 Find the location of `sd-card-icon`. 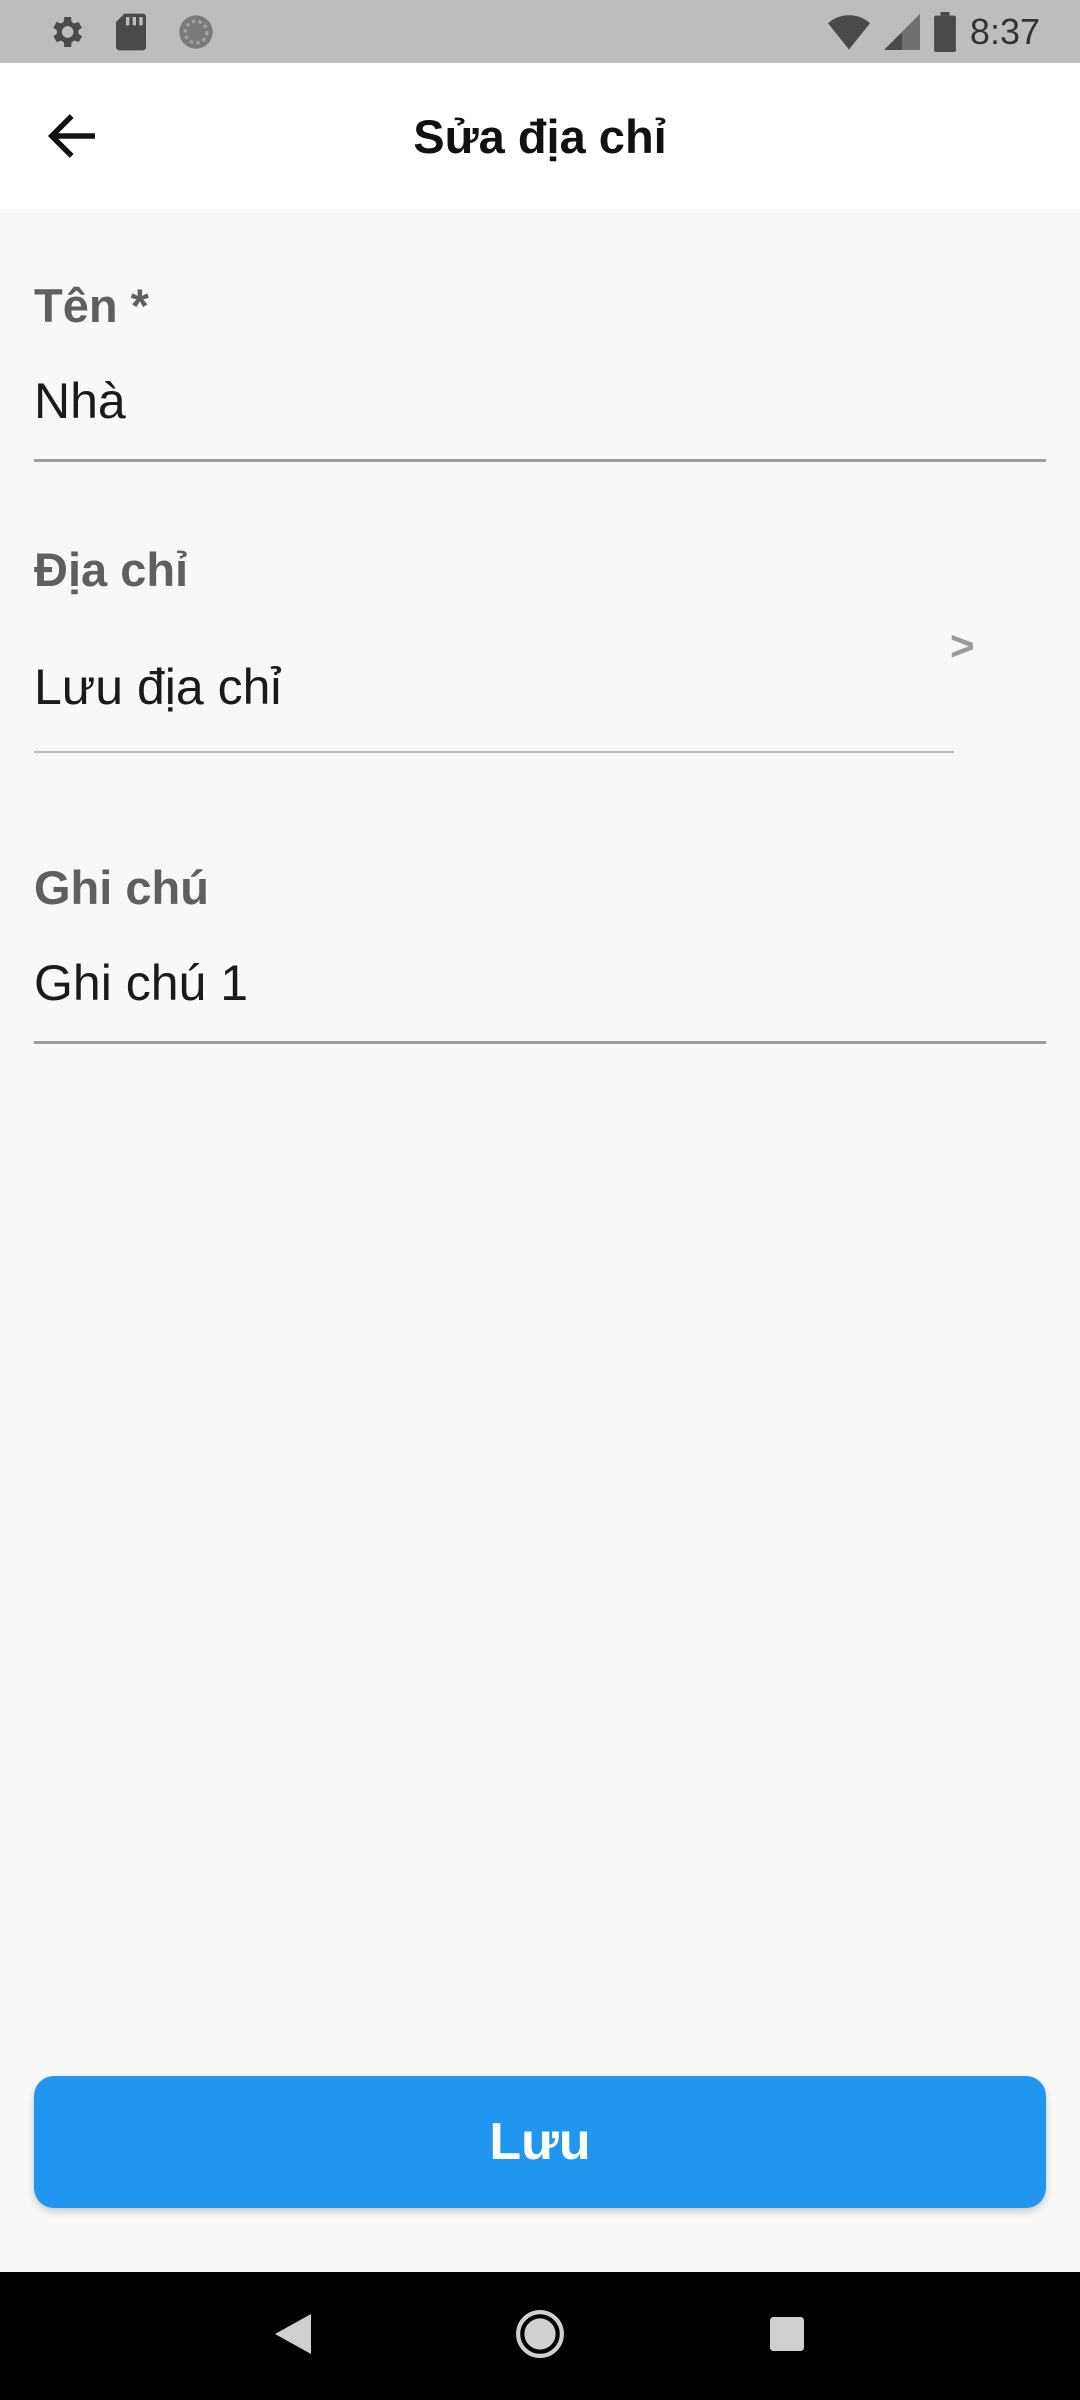

sd-card-icon is located at coordinates (131, 32).